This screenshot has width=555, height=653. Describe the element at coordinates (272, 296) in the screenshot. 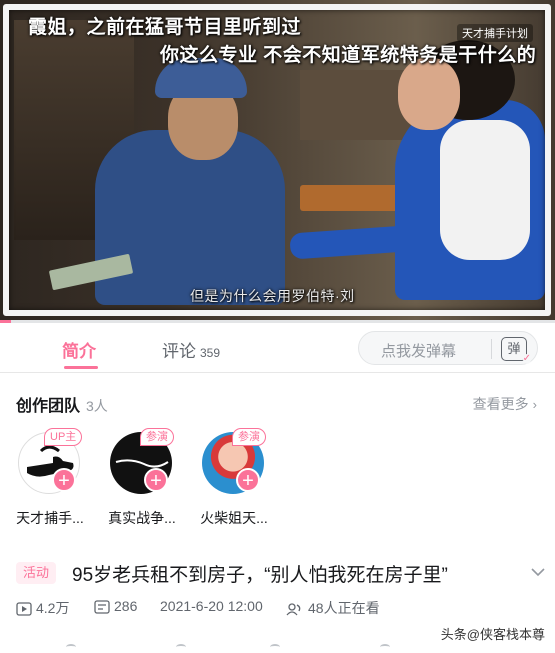

I see `subtitle-line-3: 但是为什么会用罗伯特·刘` at that location.